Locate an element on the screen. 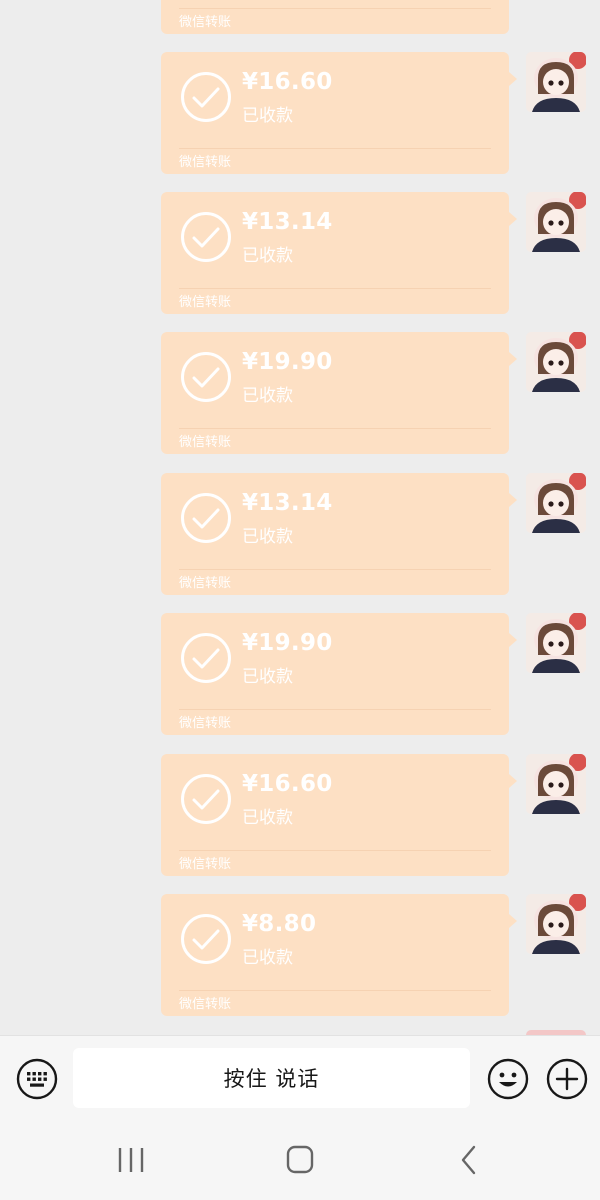 The height and width of the screenshot is (1200, 600). recent-apps-icon is located at coordinates (131, 1160).